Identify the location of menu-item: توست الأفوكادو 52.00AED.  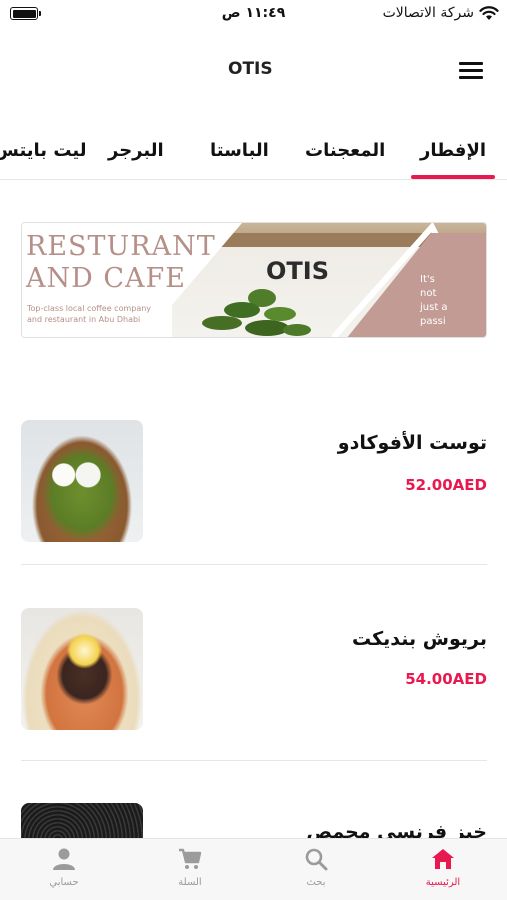
(254, 482).